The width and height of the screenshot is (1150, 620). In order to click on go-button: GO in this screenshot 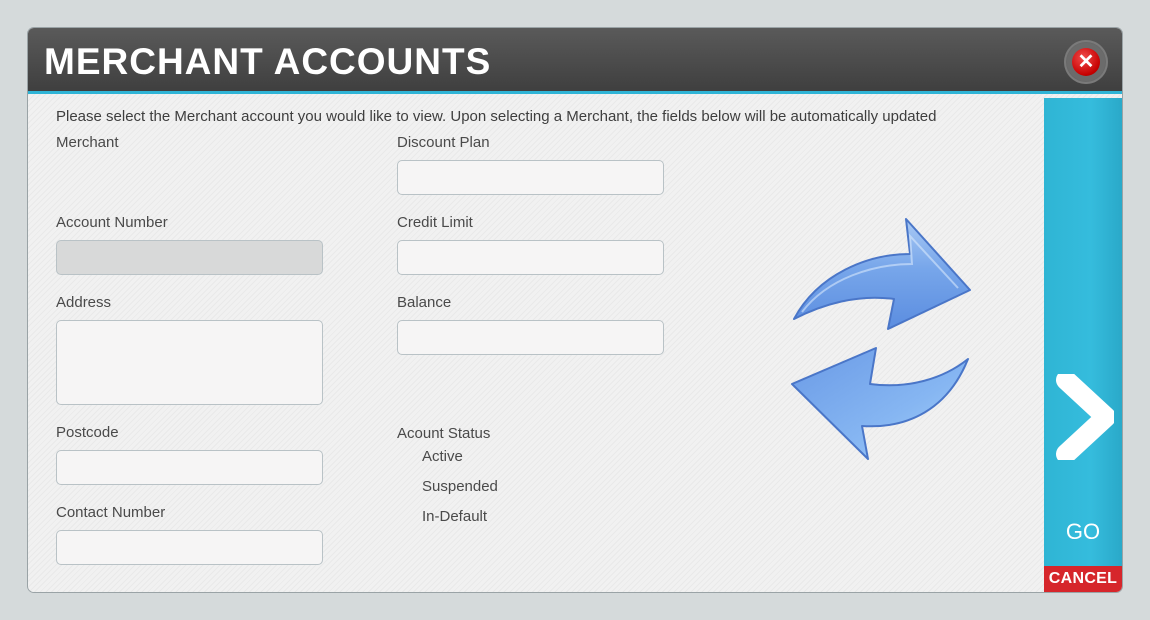, I will do `click(1083, 332)`.